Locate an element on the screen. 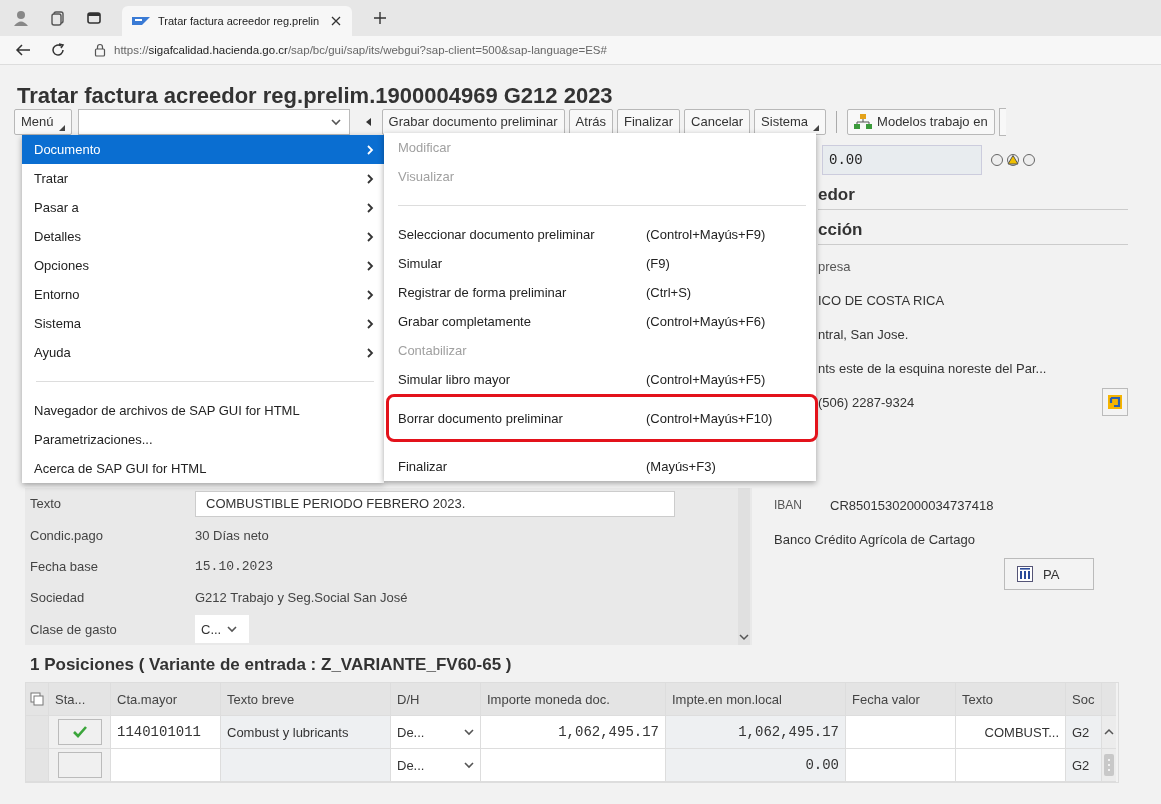 Image resolution: width=1161 pixels, height=804 pixels. menu-item: Simular (F9) is located at coordinates (600, 263).